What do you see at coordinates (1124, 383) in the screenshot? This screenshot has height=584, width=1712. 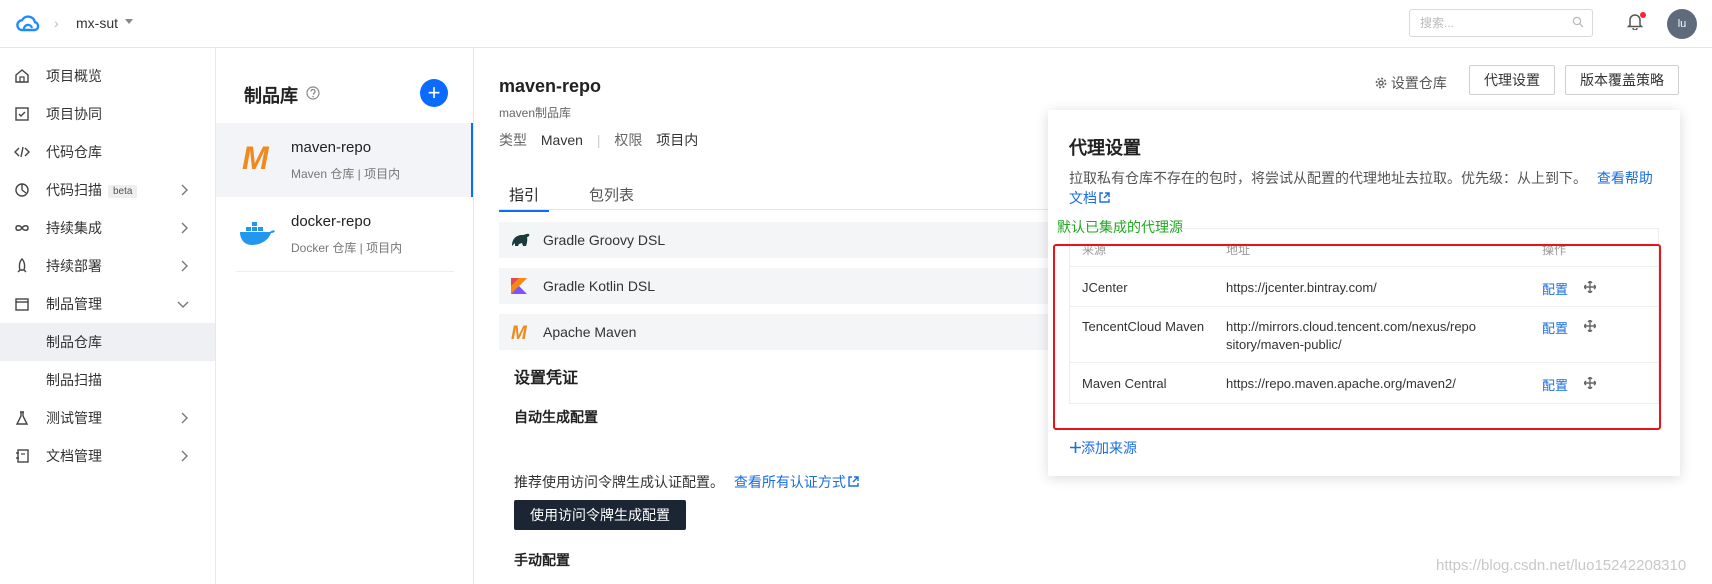 I see `source-name: Maven Central` at bounding box center [1124, 383].